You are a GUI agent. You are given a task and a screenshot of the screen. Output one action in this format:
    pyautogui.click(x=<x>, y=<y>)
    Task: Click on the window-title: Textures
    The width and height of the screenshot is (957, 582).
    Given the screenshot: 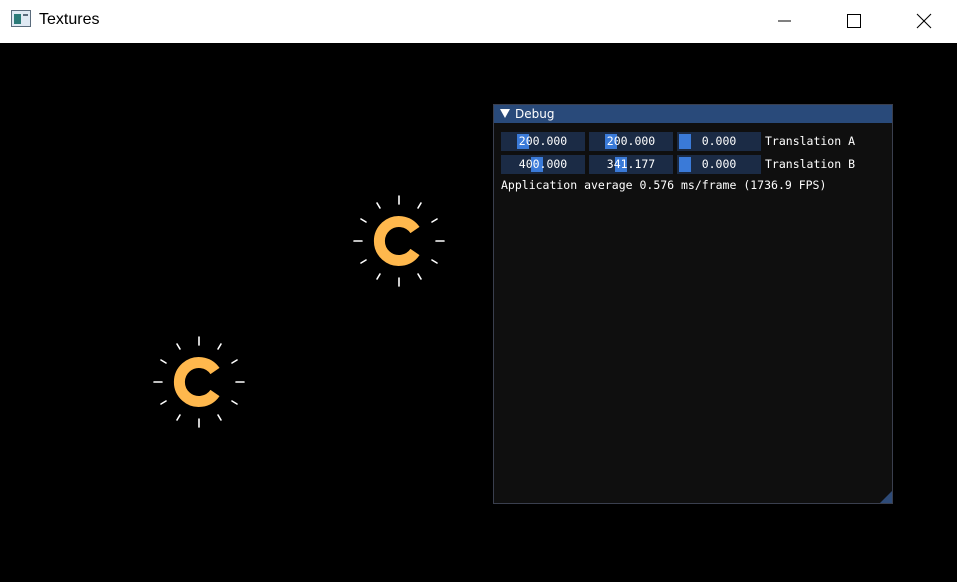 What is the action you would take?
    pyautogui.click(x=69, y=19)
    